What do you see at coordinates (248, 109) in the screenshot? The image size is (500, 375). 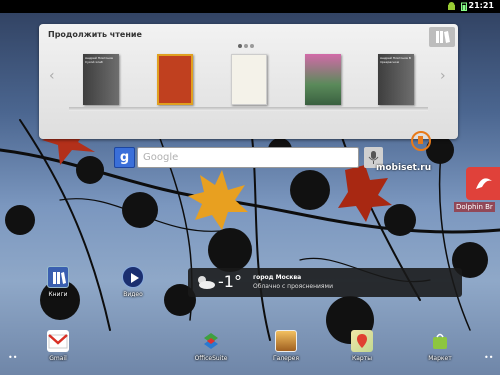 I see `shelf` at bounding box center [248, 109].